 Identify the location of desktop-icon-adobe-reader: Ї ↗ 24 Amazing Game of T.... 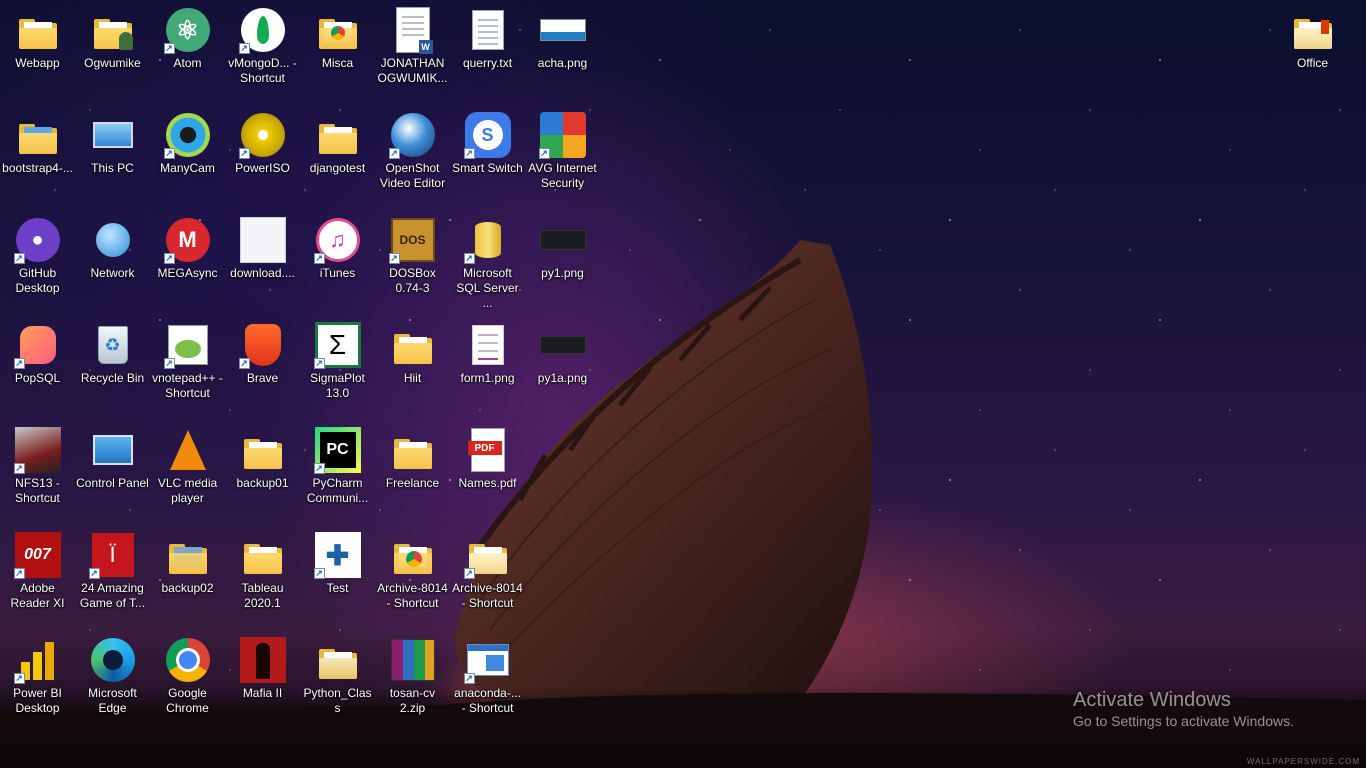
(112, 568).